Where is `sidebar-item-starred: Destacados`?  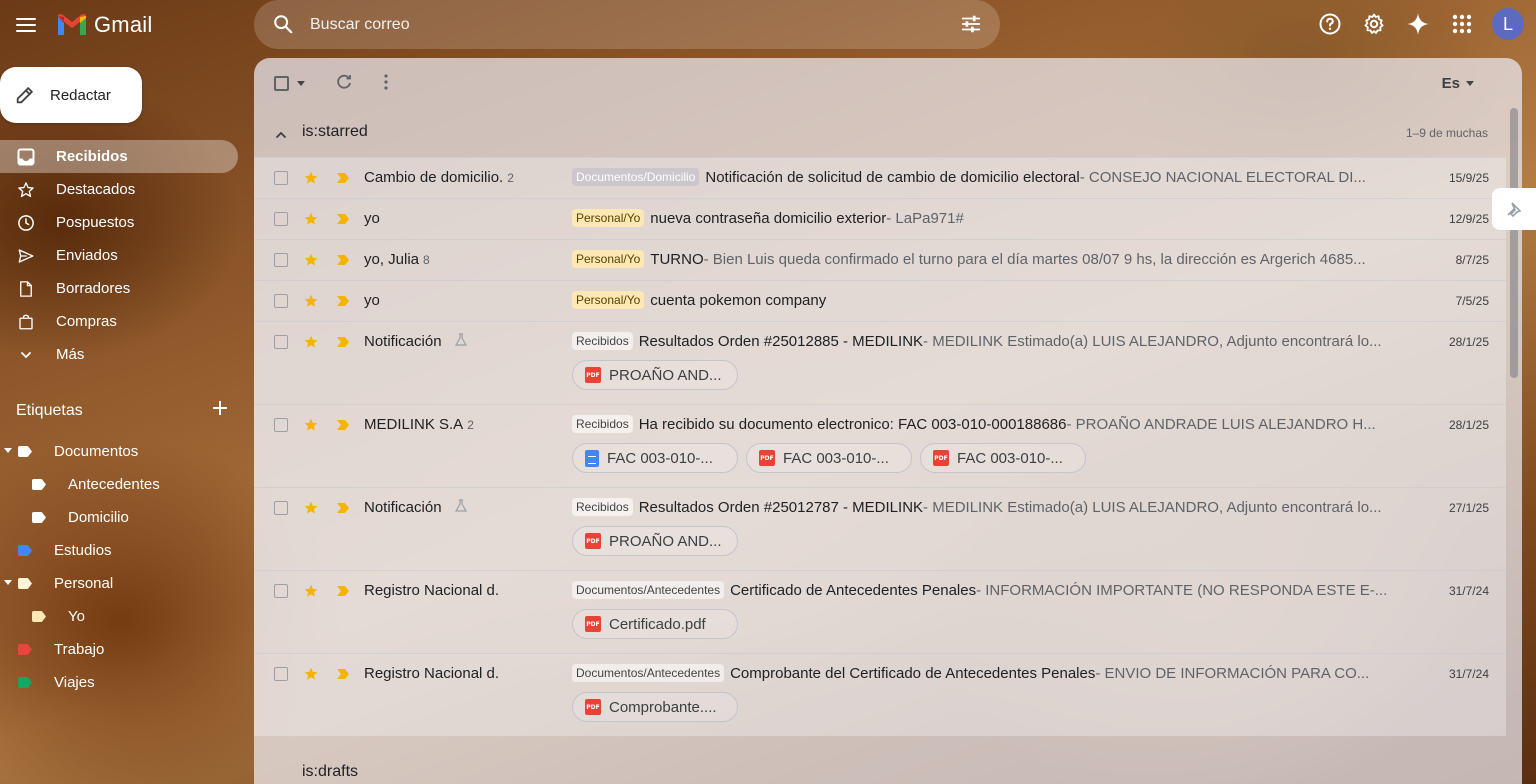 sidebar-item-starred: Destacados is located at coordinates (119, 189).